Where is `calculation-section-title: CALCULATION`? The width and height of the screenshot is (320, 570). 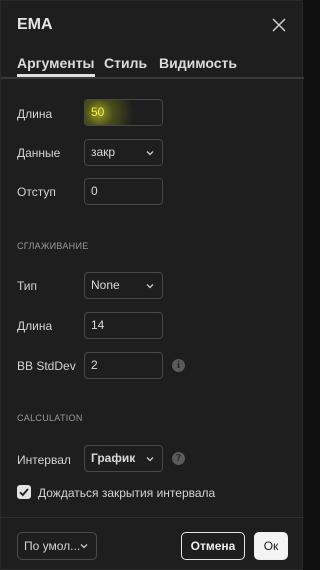 calculation-section-title: CALCULATION is located at coordinates (50, 418).